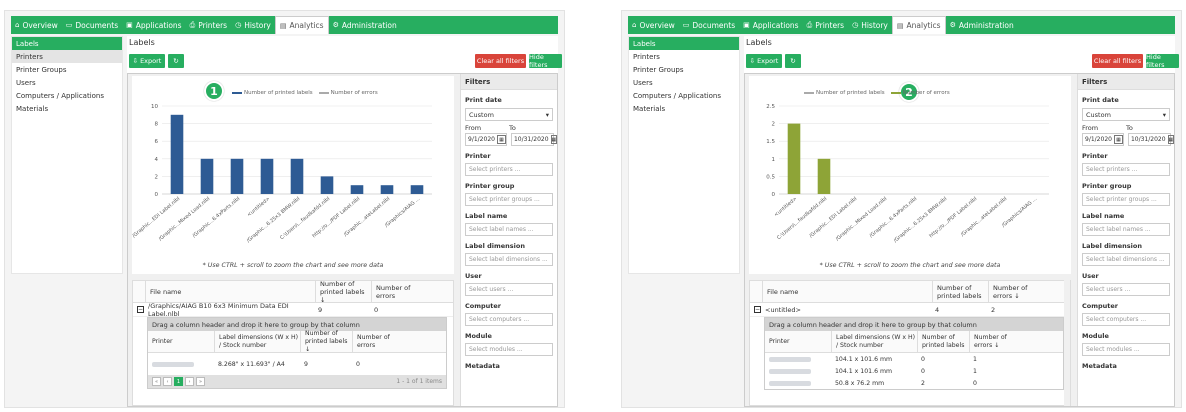 The height and width of the screenshot is (412, 1186). Describe the element at coordinates (910, 310) in the screenshot. I see `table-row: − <untitled> 4 2` at that location.